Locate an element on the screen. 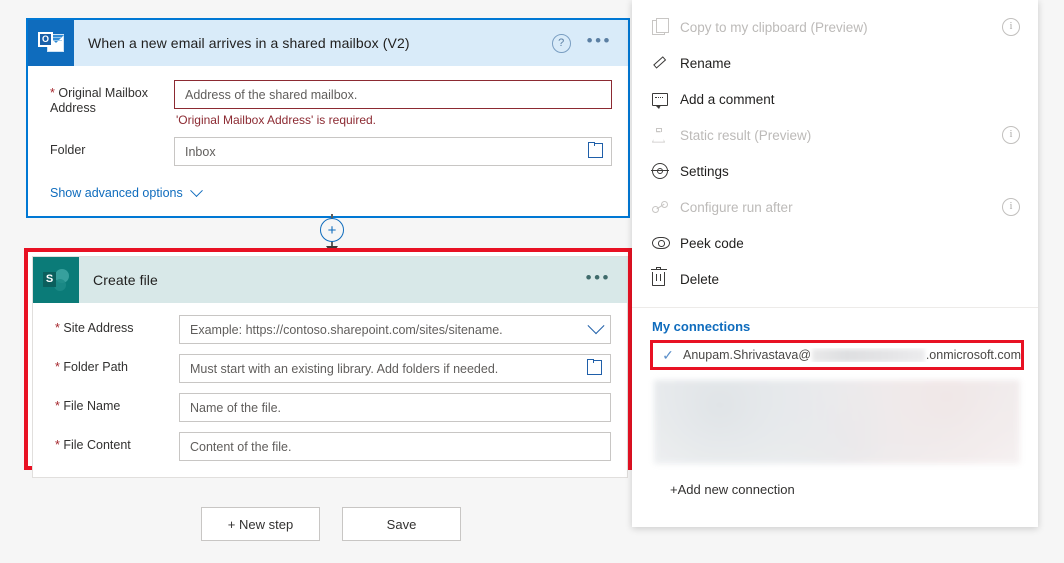  menu-item-peek-code: Peek code is located at coordinates (835, 243).